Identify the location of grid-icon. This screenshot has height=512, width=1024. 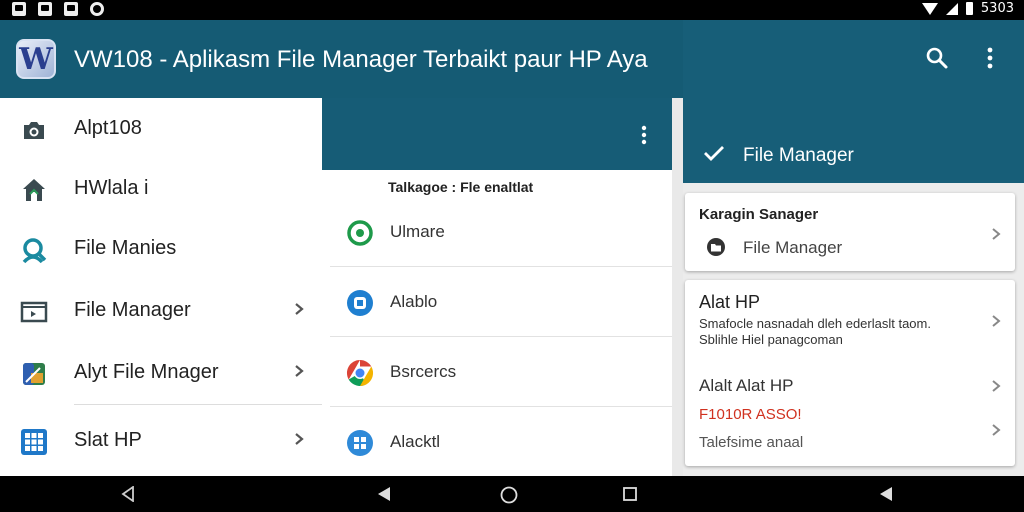
(34, 442).